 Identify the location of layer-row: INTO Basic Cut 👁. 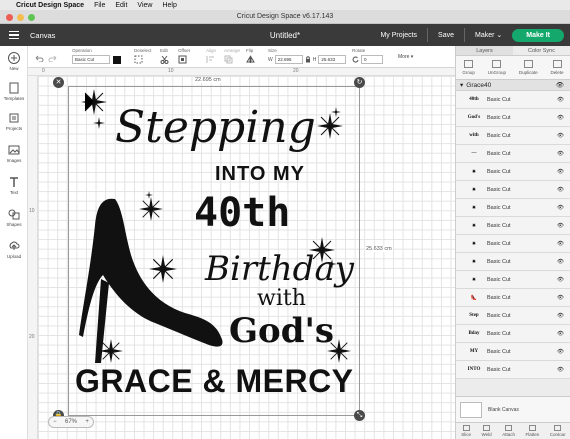
(513, 370).